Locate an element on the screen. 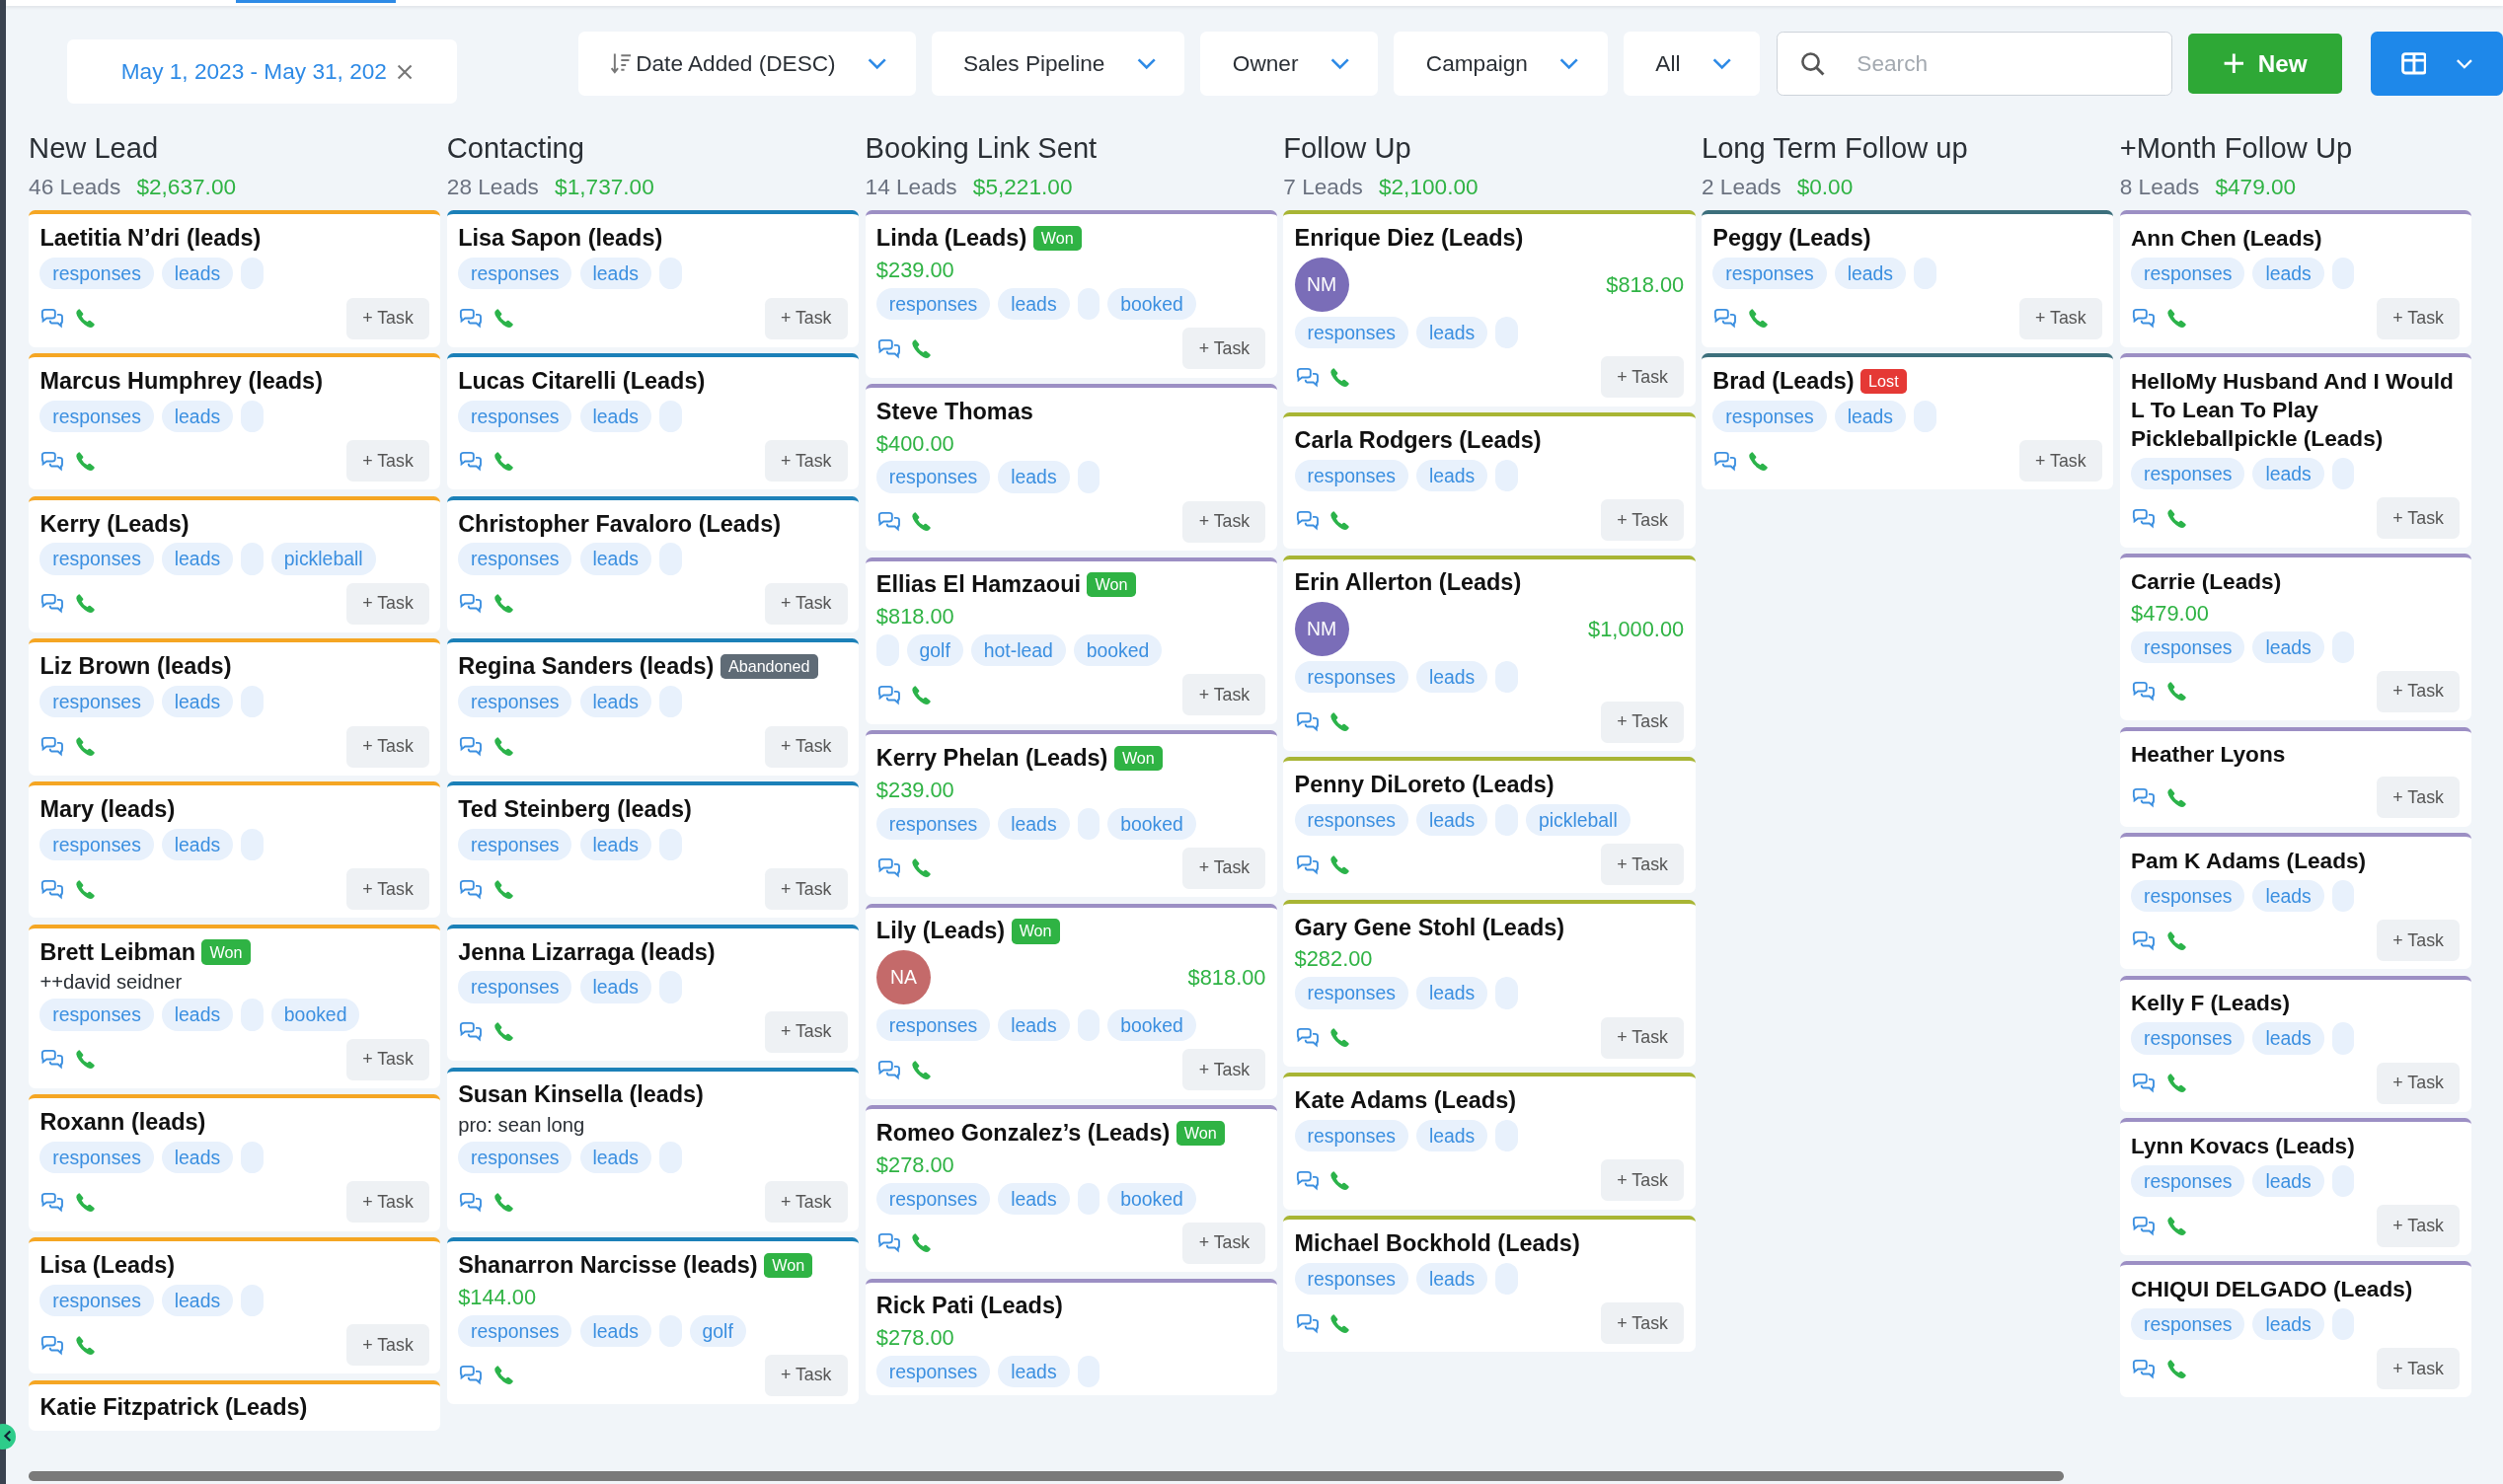 This screenshot has width=2503, height=1484. lead-name: Michael Bockhold (Leads) is located at coordinates (1437, 1243).